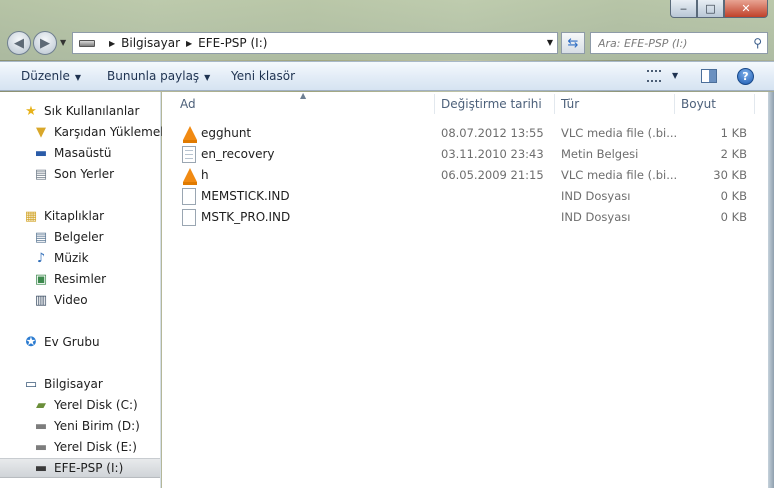 The height and width of the screenshot is (488, 774). I want to click on breadcrumb-drive: EFE-PSP (I:), so click(232, 43).